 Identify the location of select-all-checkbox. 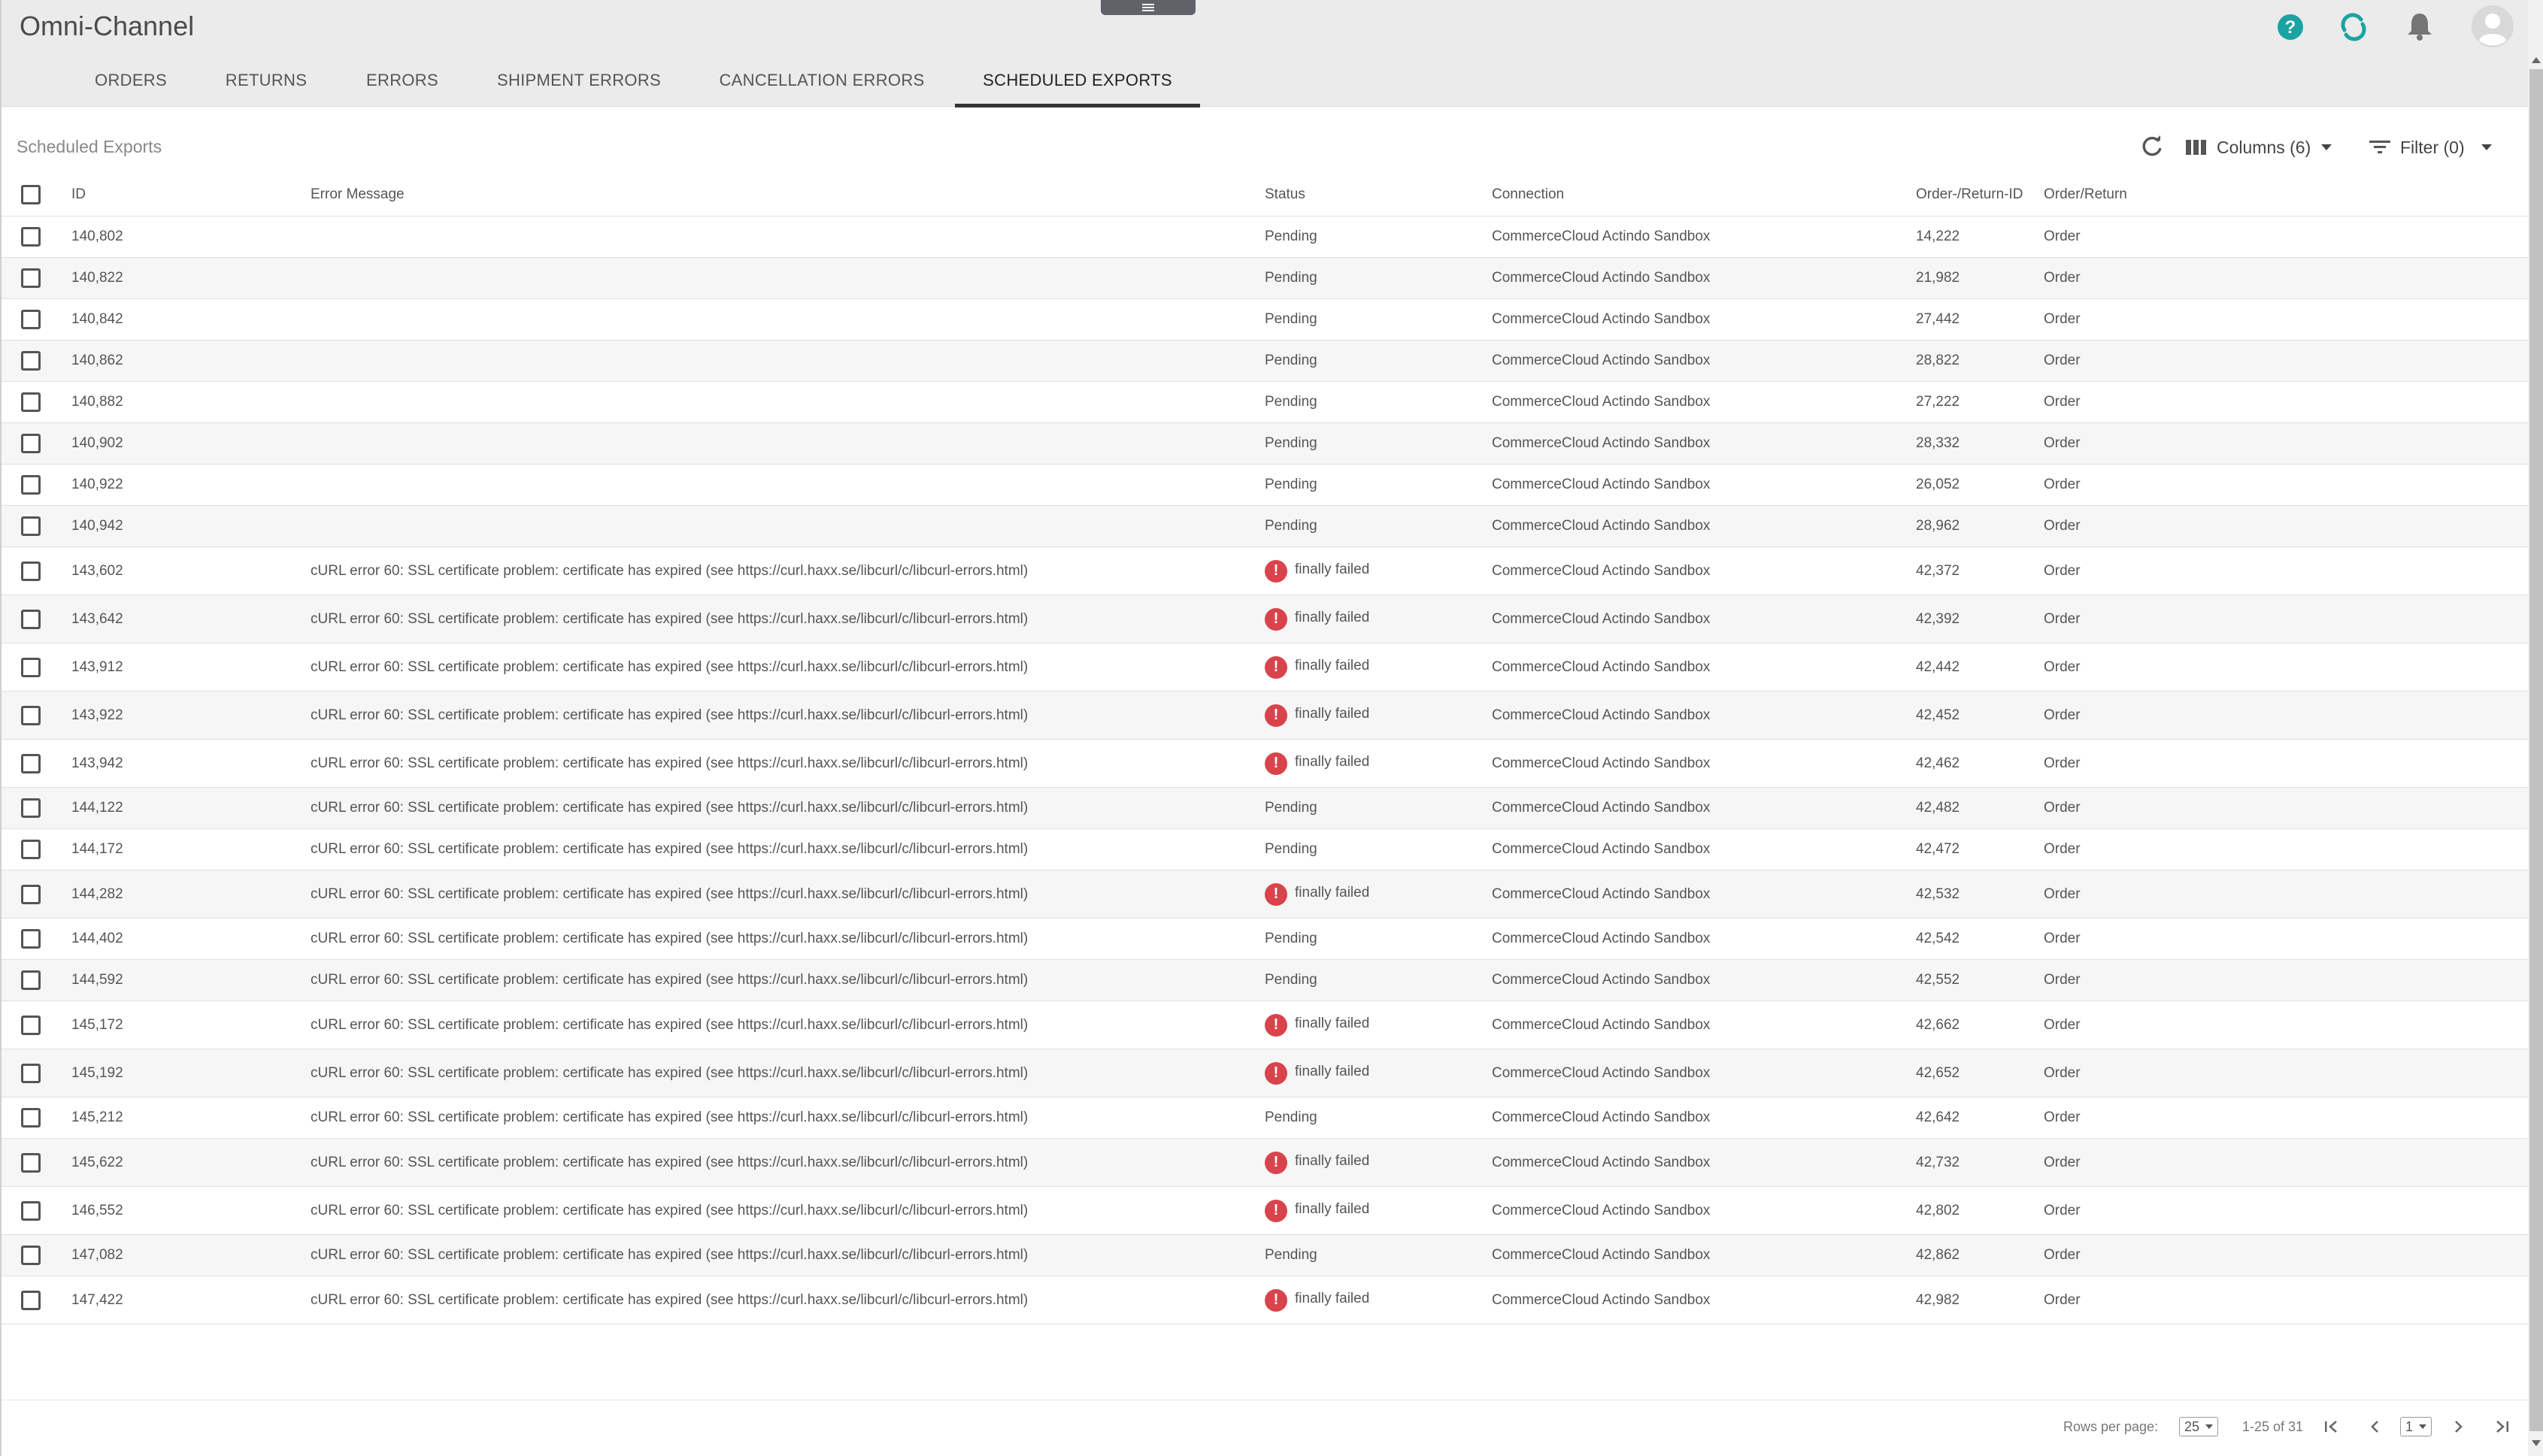
(31, 194).